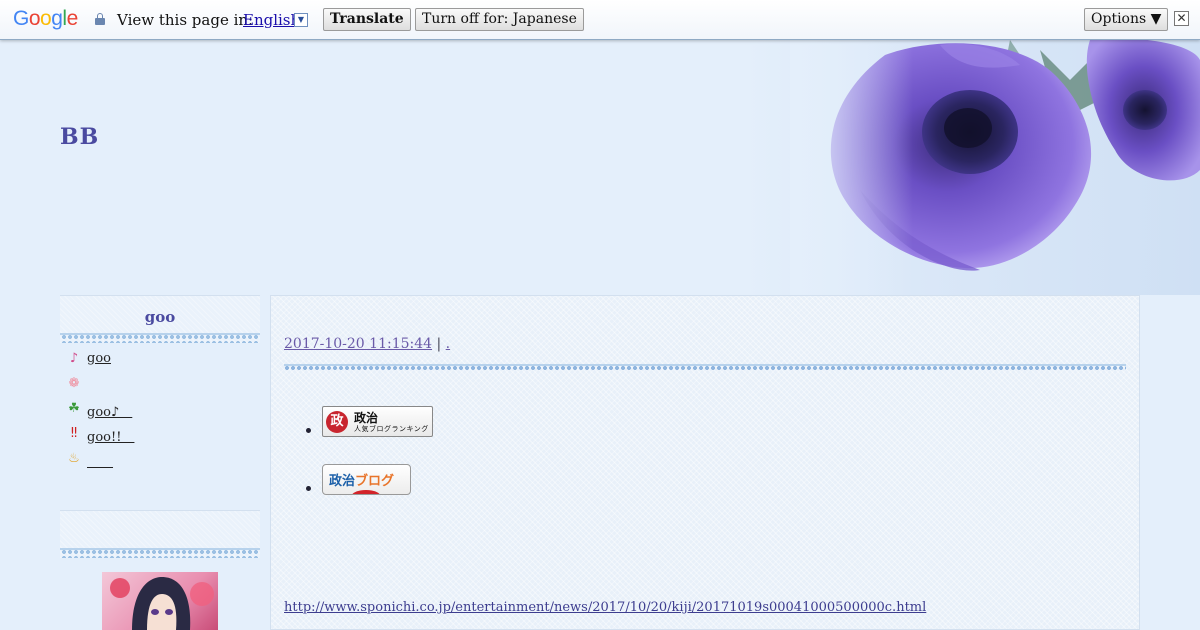 Image resolution: width=1200 pixels, height=630 pixels. What do you see at coordinates (161, 385) in the screenshot?
I see `sidebar-item: ❁` at bounding box center [161, 385].